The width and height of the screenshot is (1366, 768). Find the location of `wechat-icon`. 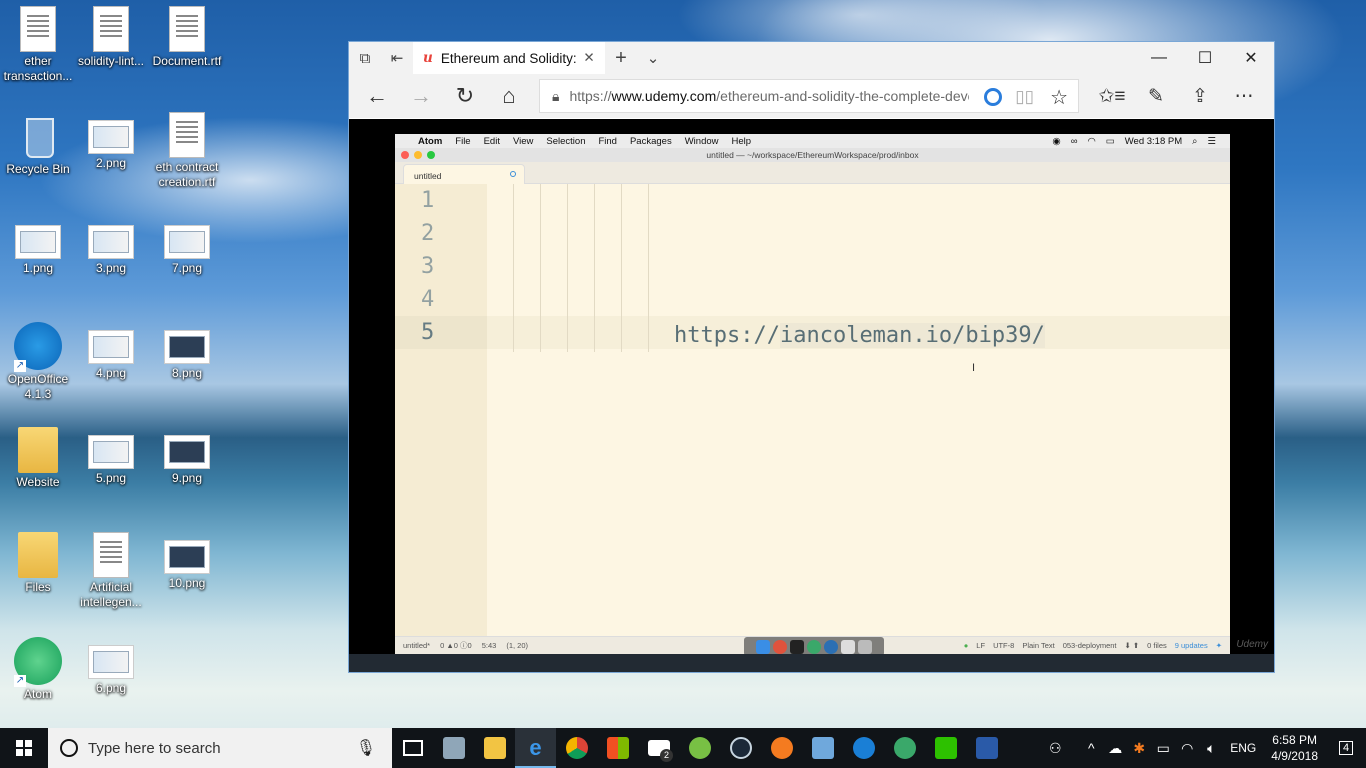

wechat-icon is located at coordinates (945, 748).